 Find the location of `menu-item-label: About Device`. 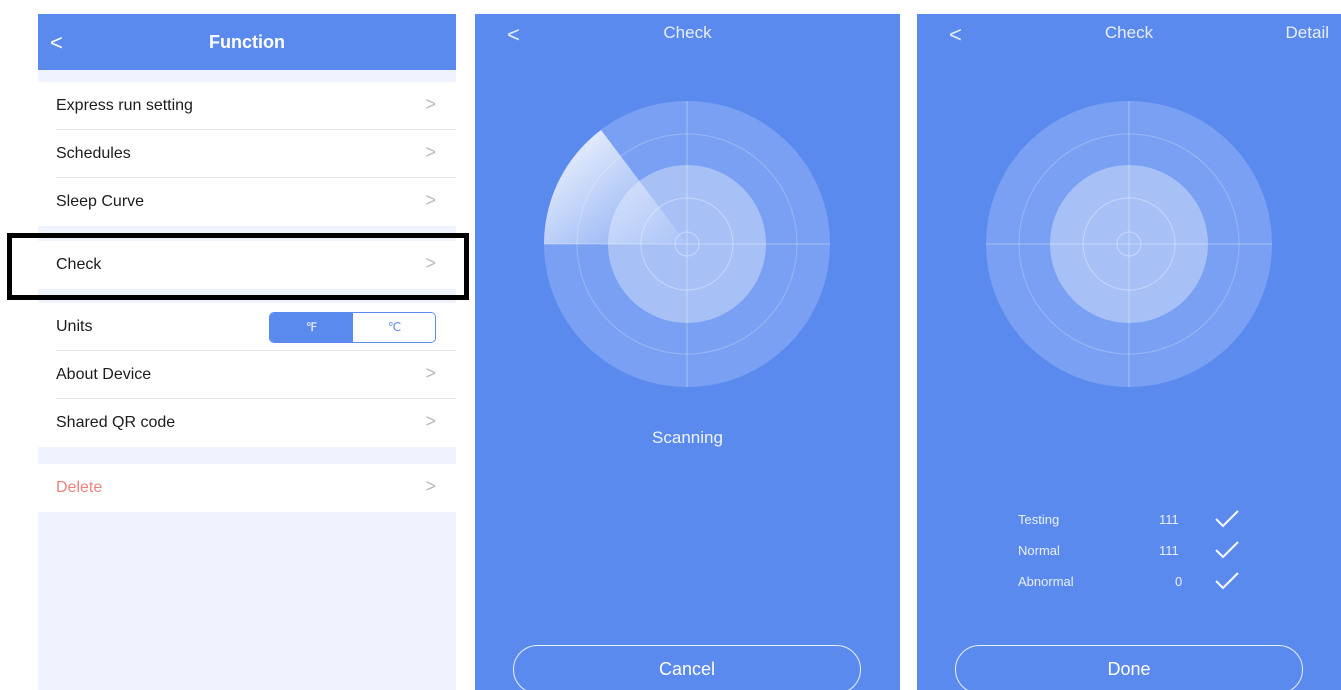

menu-item-label: About Device is located at coordinates (104, 374).